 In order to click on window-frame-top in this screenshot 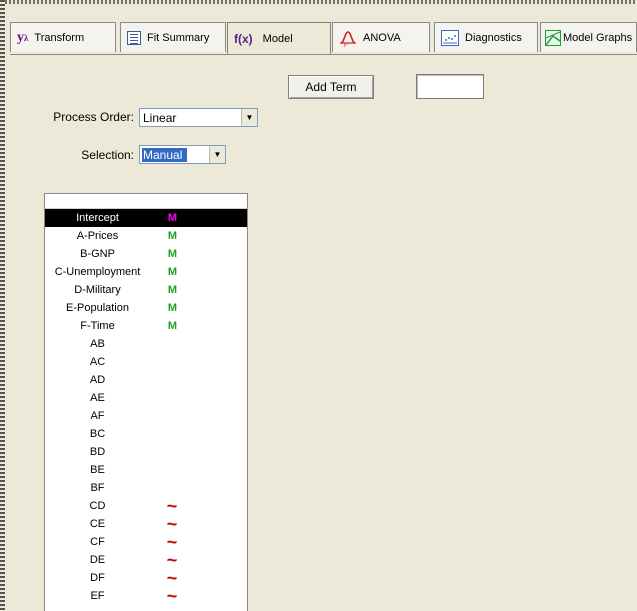, I will do `click(321, 2)`.